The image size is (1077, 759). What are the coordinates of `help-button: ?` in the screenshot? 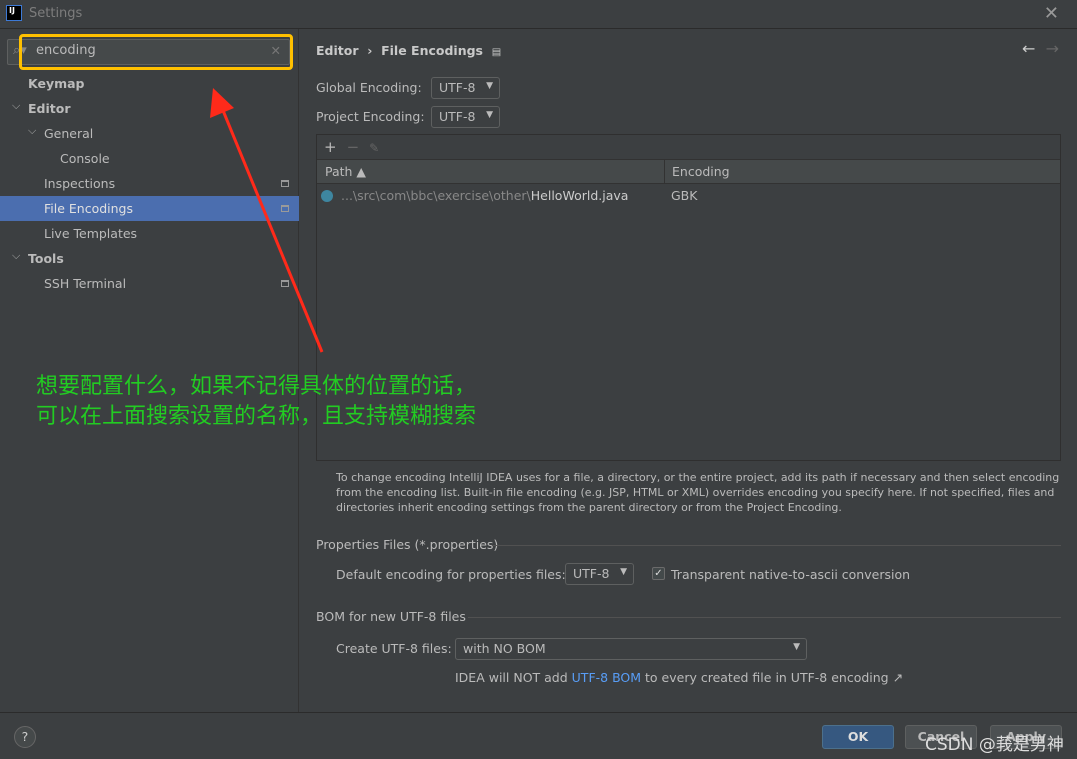 It's located at (25, 737).